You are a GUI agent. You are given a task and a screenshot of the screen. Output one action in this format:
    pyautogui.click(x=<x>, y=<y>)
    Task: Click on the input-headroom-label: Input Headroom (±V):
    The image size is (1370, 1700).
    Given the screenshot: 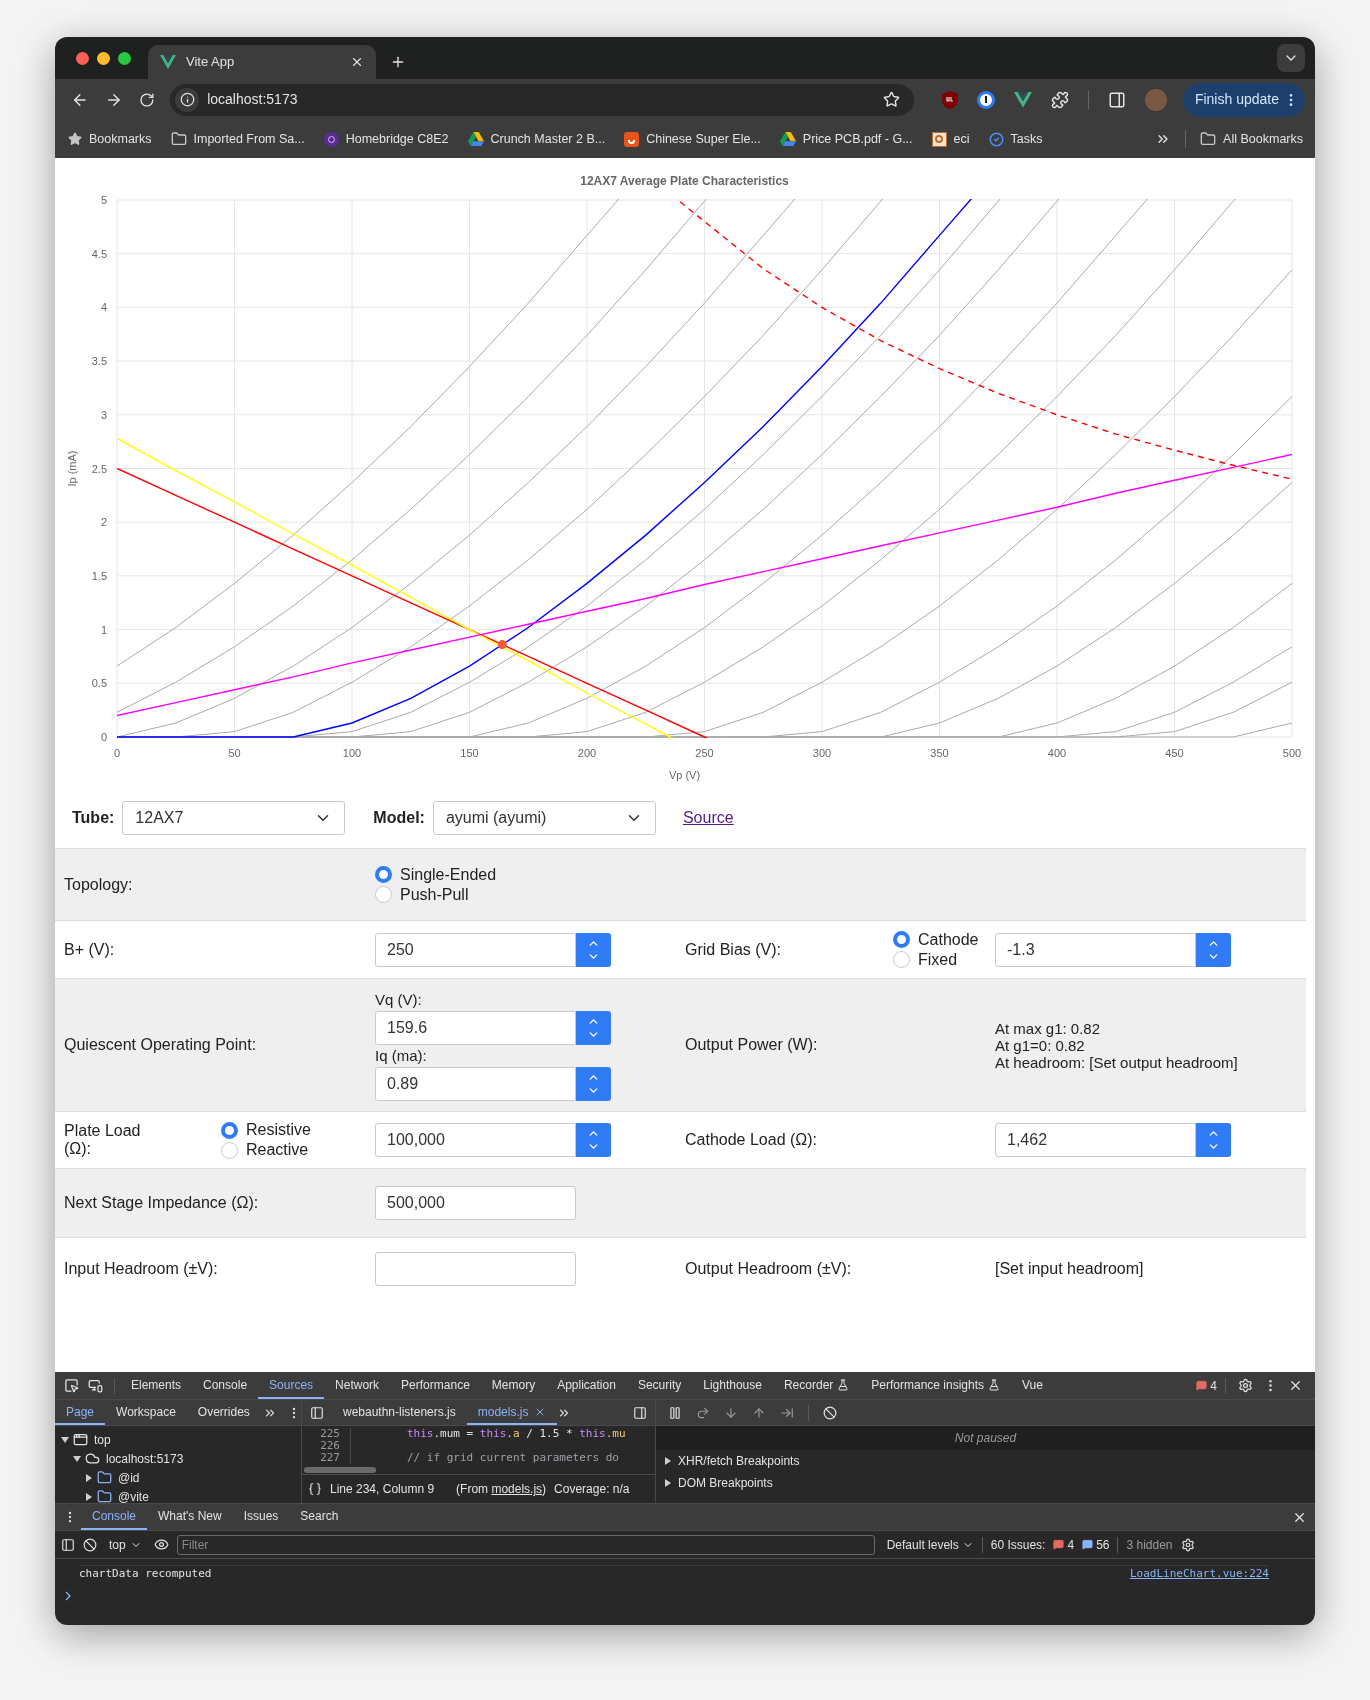 What is the action you would take?
    pyautogui.click(x=141, y=1269)
    